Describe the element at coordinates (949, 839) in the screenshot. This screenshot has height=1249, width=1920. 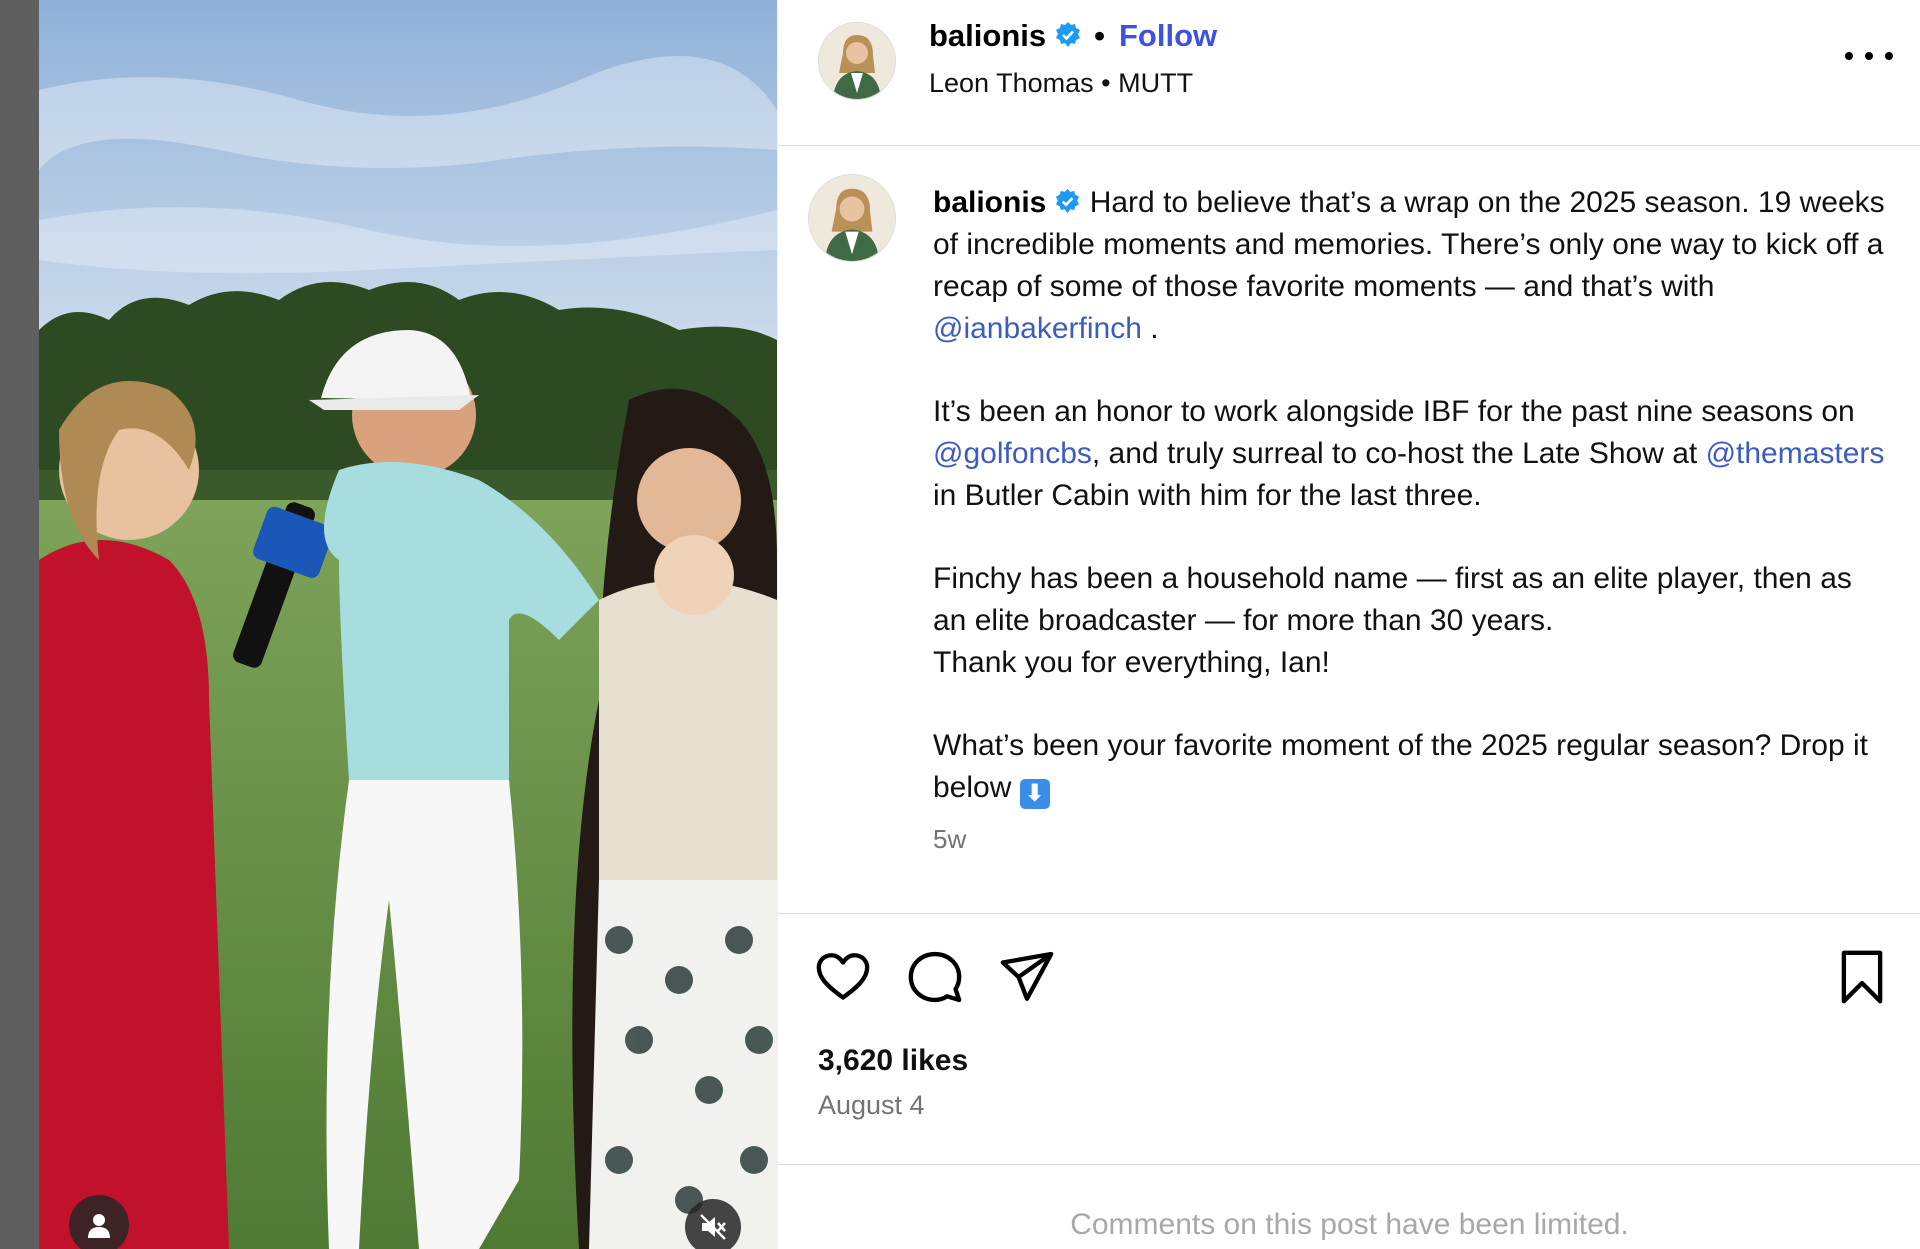
I see `post-time-ago: 5w` at that location.